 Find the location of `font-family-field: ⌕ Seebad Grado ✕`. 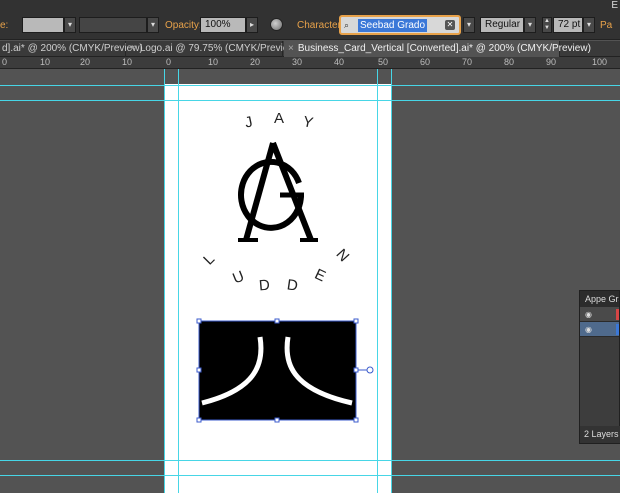

font-family-field: ⌕ Seebad Grado ✕ is located at coordinates (400, 25).